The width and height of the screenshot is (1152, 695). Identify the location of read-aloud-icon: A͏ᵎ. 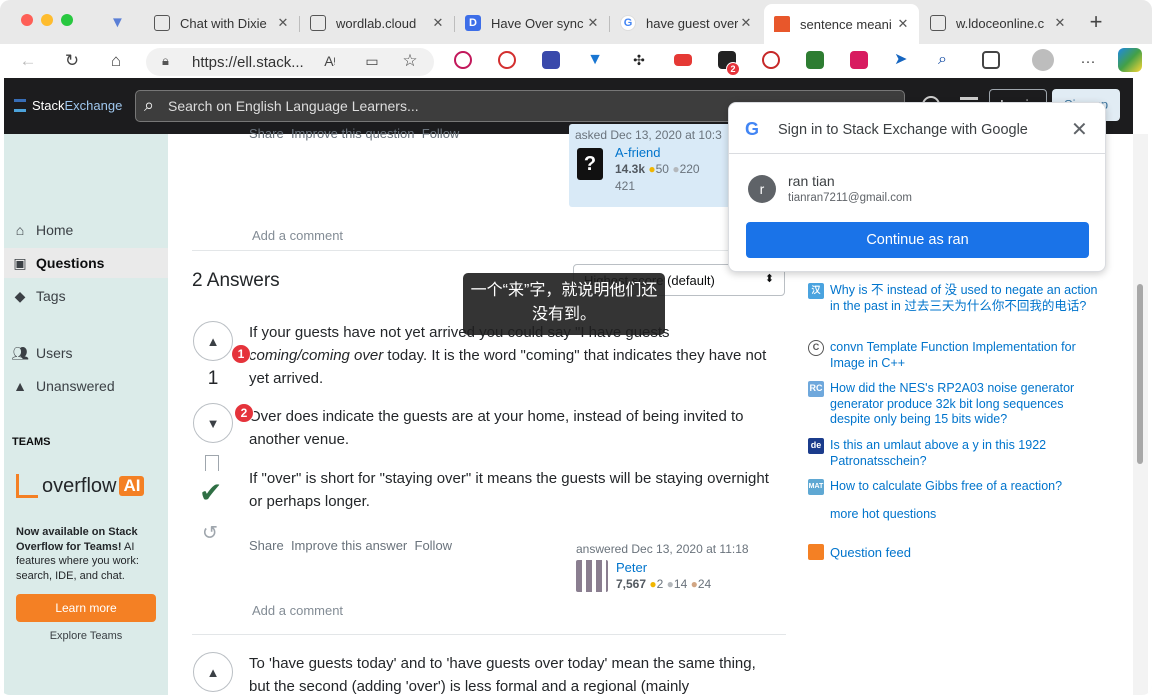
(330, 61).